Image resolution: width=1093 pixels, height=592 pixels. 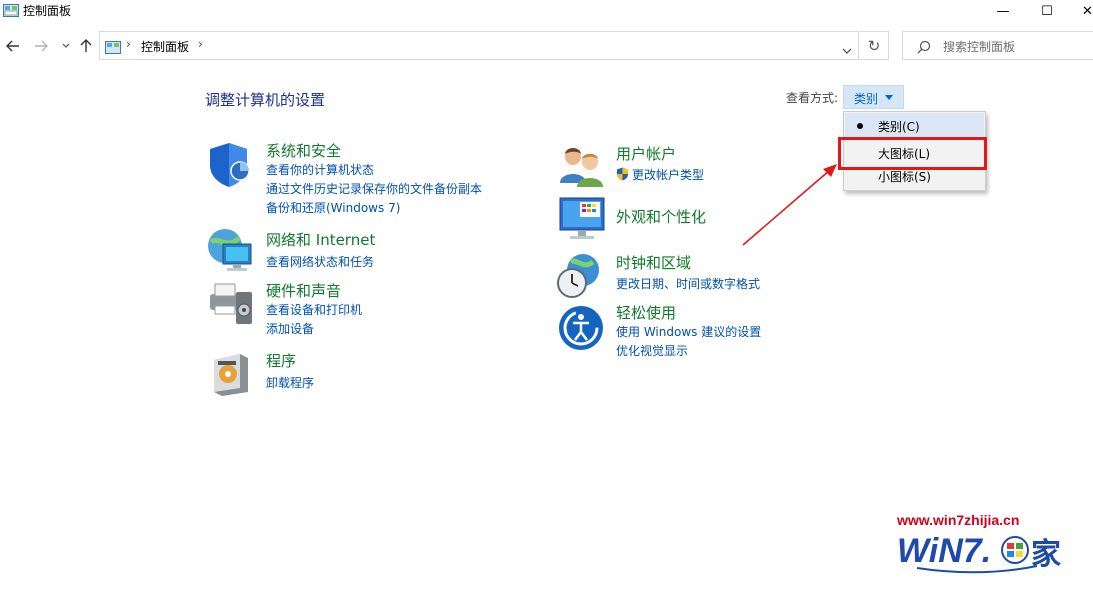 I want to click on close-button: ✕, so click(x=1080, y=11).